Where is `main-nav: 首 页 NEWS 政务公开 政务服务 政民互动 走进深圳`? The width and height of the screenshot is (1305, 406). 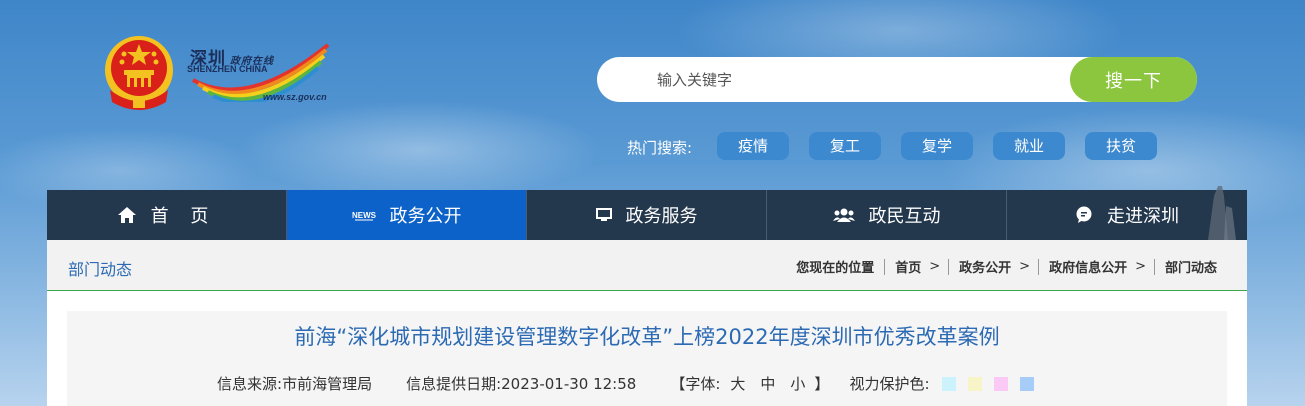 main-nav: 首 页 NEWS 政务公开 政务服务 政民互动 走进深圳 is located at coordinates (647, 215).